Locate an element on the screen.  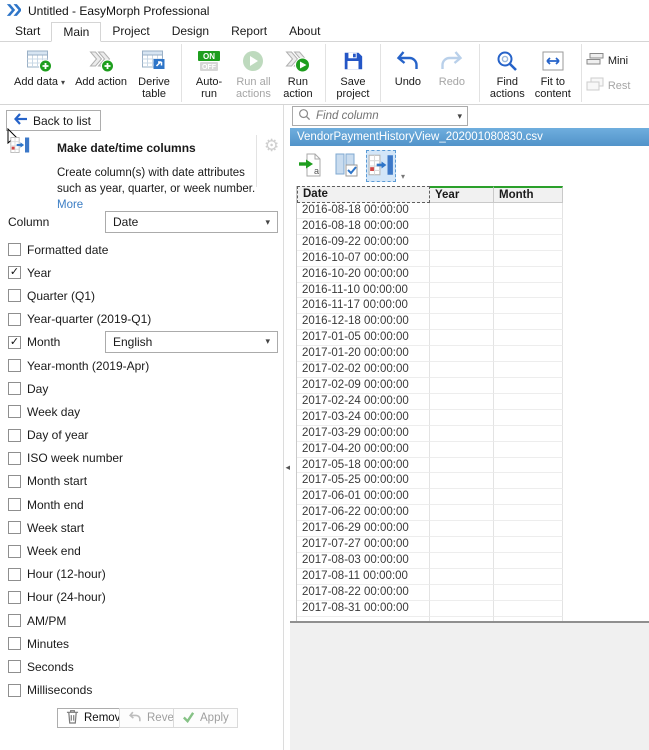
table-row: 2017-02-02 00:00:00 is located at coordinates (430, 370).